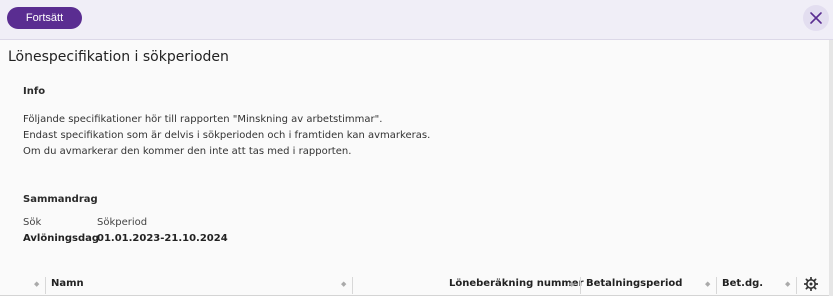  What do you see at coordinates (516, 284) in the screenshot?
I see `column-header-payroll-number: Löneberäkning nummer` at bounding box center [516, 284].